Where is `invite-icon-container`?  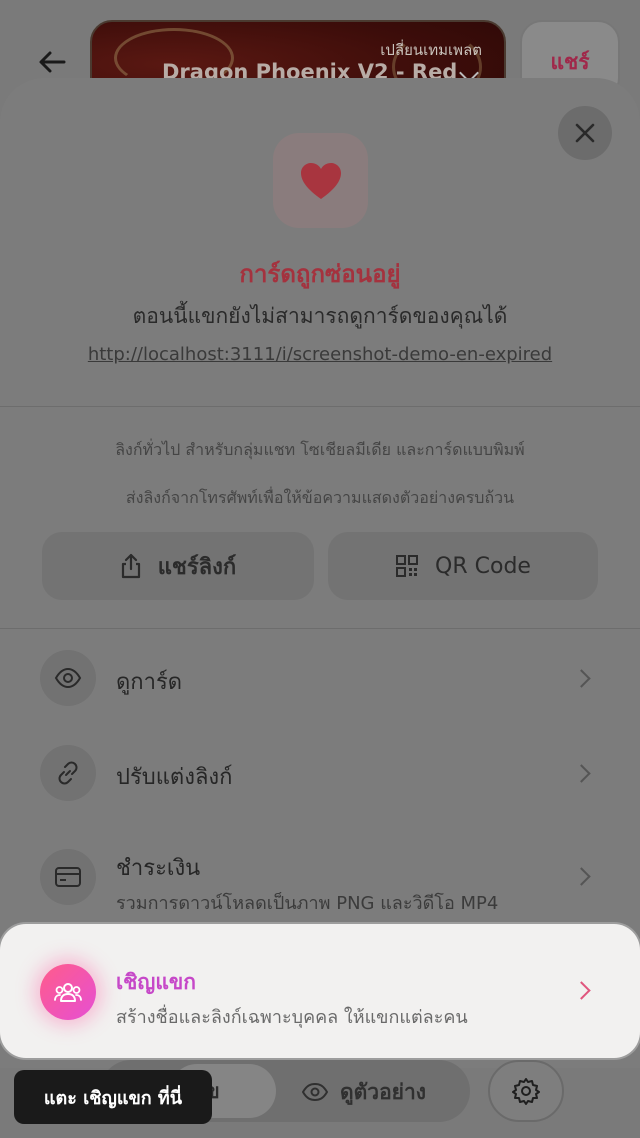 invite-icon-container is located at coordinates (68, 992).